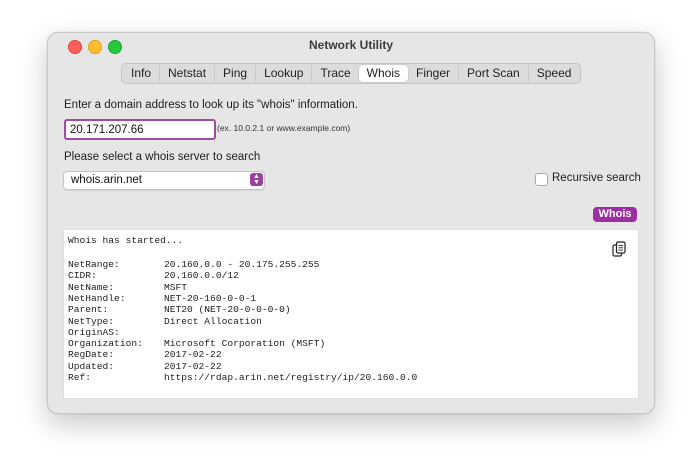 The width and height of the screenshot is (700, 475). I want to click on window-title: Network Utility, so click(350, 45).